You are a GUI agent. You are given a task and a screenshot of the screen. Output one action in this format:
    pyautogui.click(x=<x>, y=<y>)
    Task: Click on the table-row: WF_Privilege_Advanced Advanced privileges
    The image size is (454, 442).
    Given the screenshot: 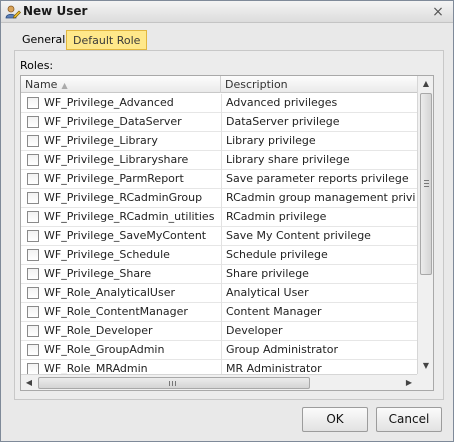 What is the action you would take?
    pyautogui.click(x=219, y=103)
    